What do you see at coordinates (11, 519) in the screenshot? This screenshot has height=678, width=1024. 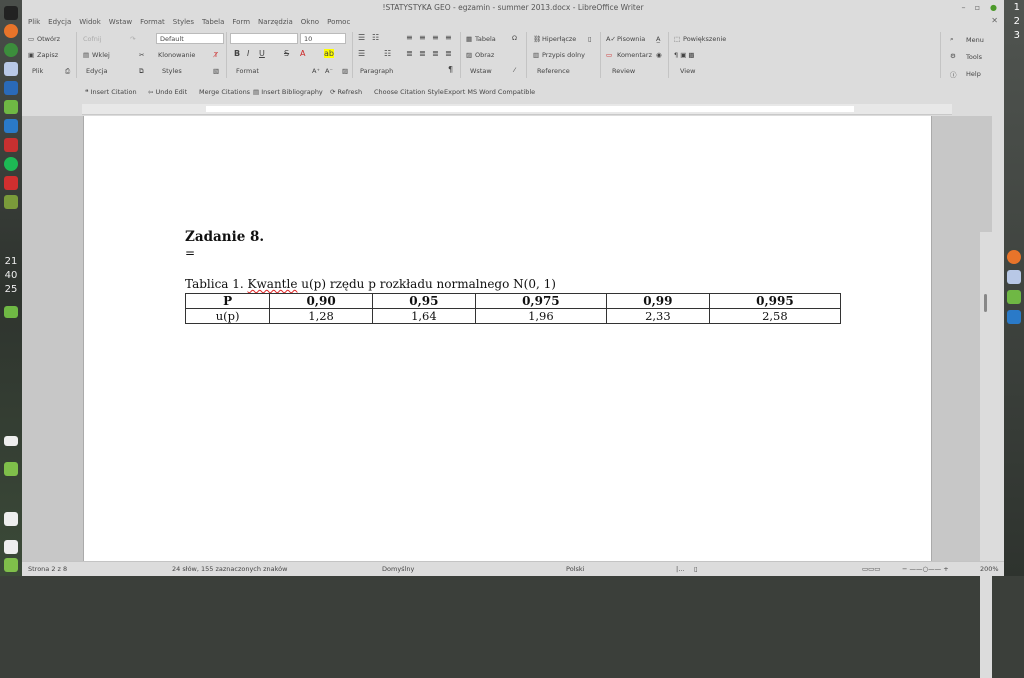 I see `user-icon` at bounding box center [11, 519].